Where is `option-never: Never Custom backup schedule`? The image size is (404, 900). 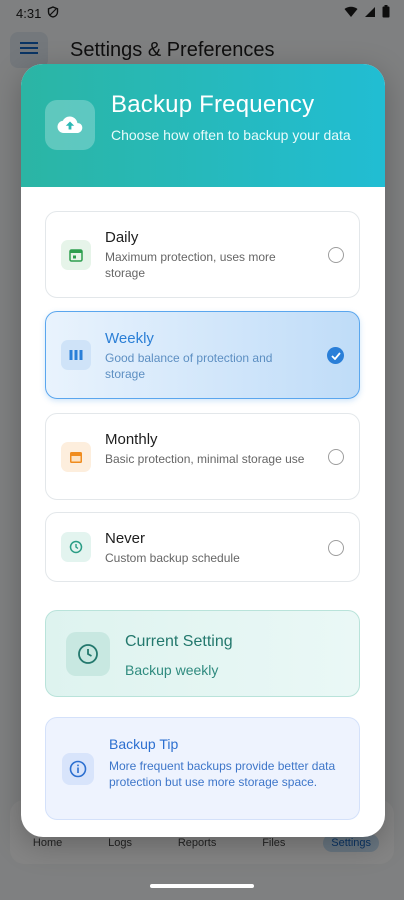
option-never: Never Custom backup schedule is located at coordinates (202, 547).